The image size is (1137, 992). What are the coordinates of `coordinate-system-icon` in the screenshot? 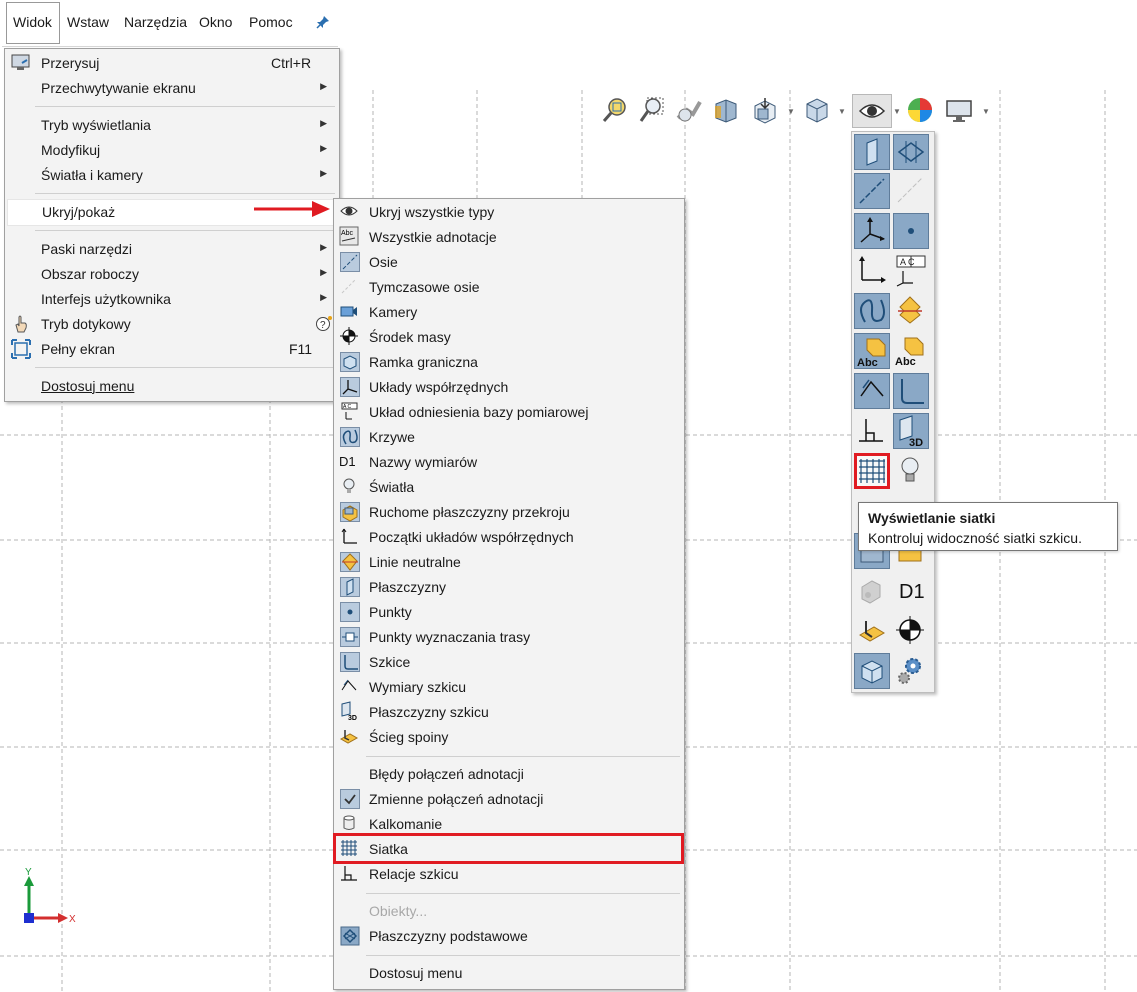 It's located at (872, 230).